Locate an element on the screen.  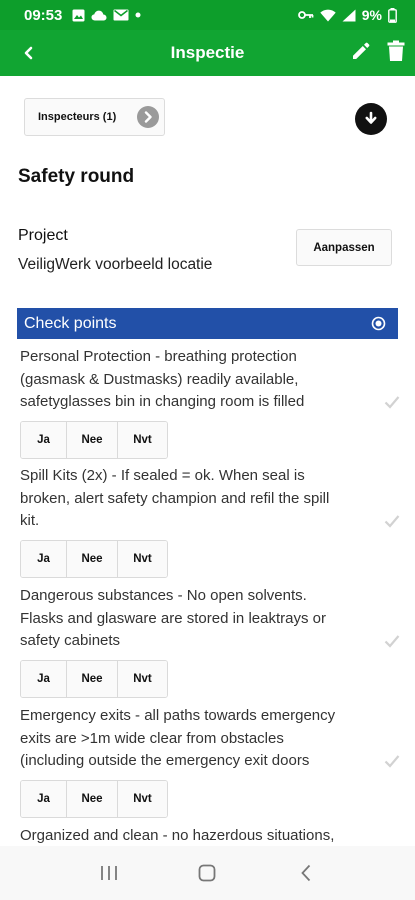
image-notification-icon is located at coordinates (78, 15).